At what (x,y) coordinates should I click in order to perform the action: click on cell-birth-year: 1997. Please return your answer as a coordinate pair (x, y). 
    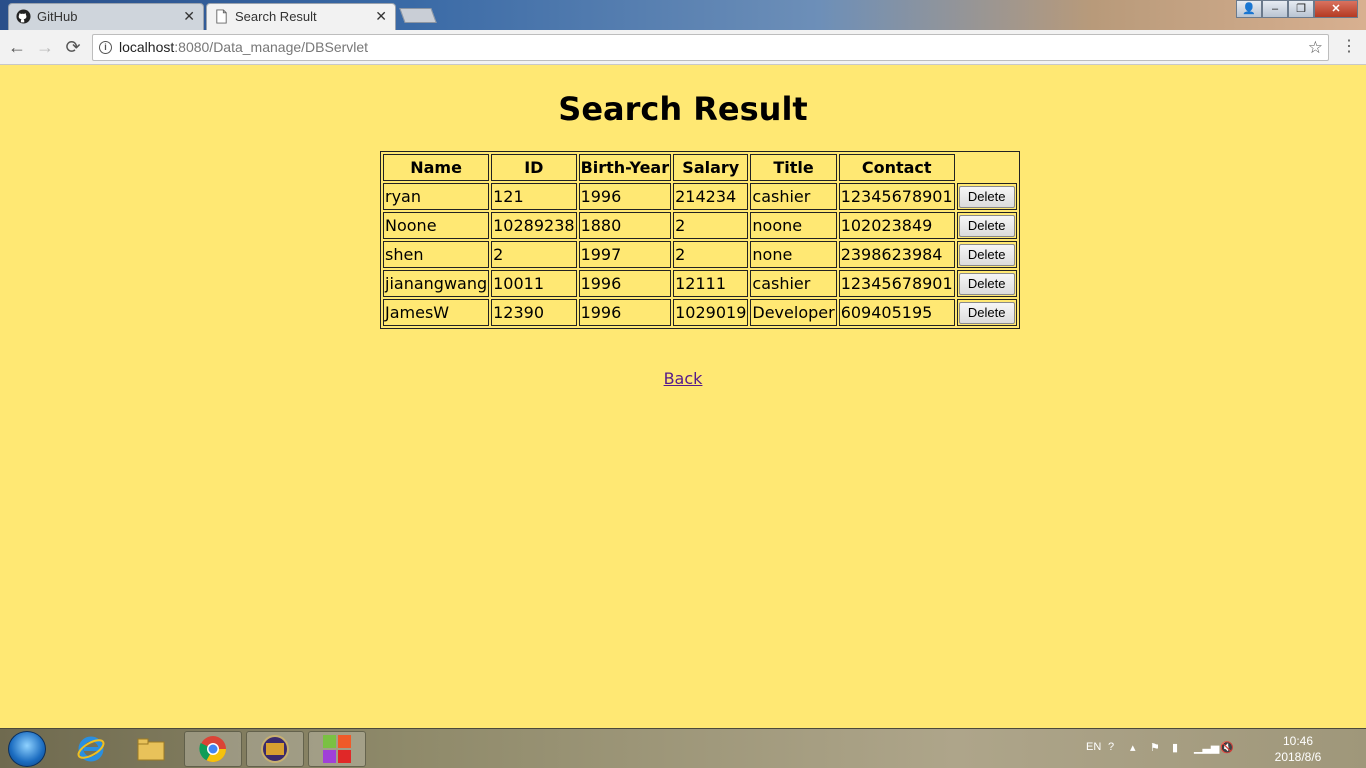
    Looking at the image, I should click on (625, 254).